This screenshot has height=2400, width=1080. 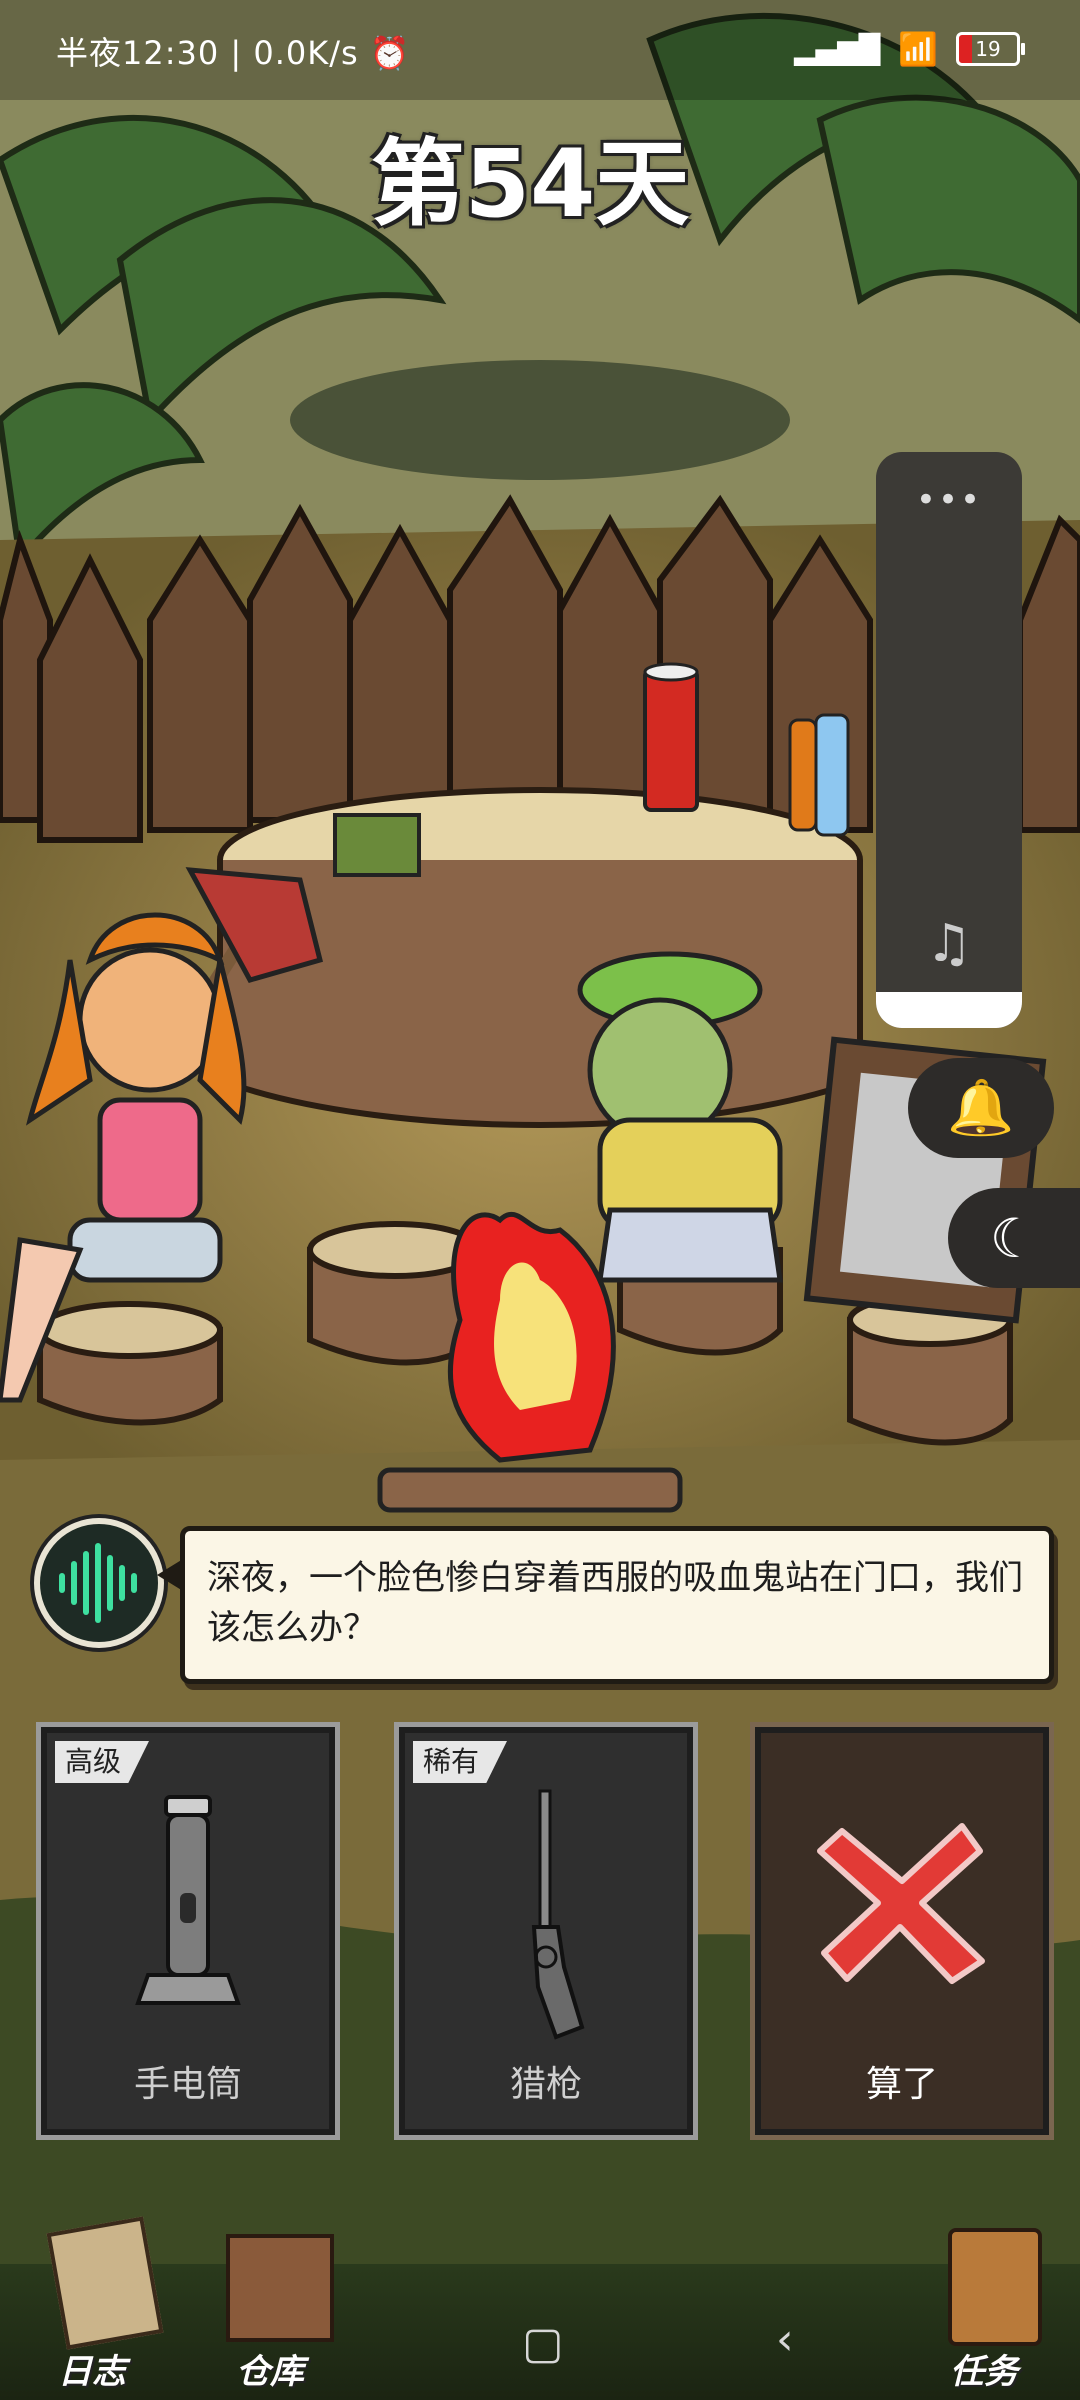 I want to click on more-dots-icon: •••, so click(x=949, y=500).